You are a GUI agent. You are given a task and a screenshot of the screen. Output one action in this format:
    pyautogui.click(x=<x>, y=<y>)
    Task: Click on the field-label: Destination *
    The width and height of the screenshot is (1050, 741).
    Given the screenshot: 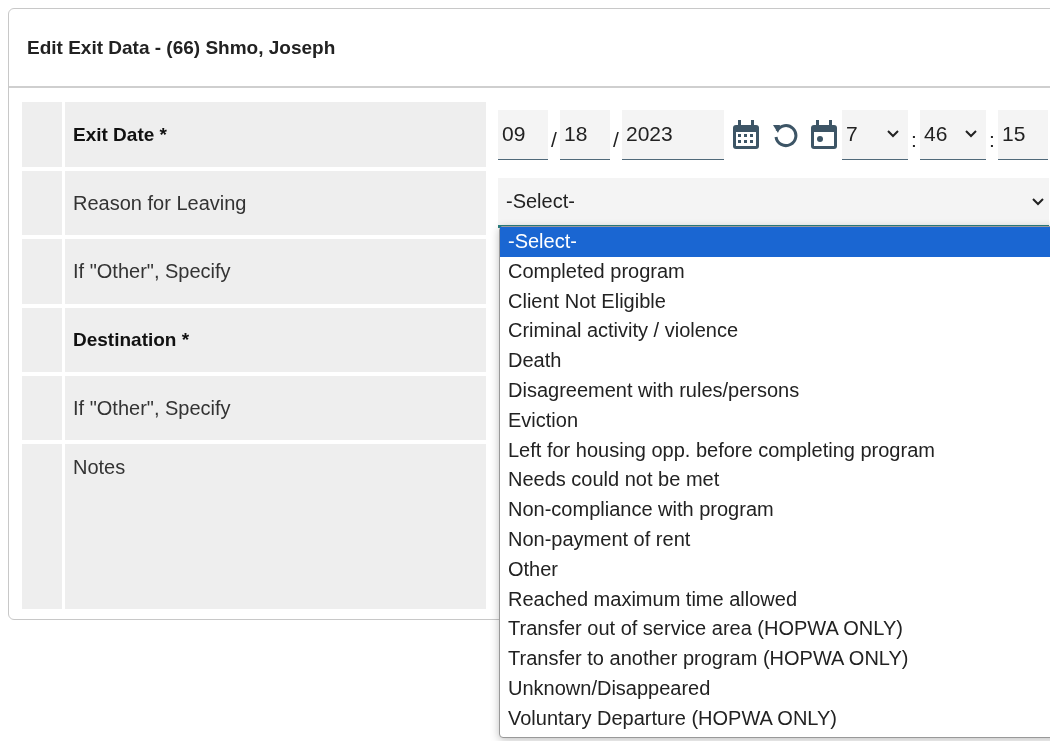 What is the action you would take?
    pyautogui.click(x=131, y=340)
    